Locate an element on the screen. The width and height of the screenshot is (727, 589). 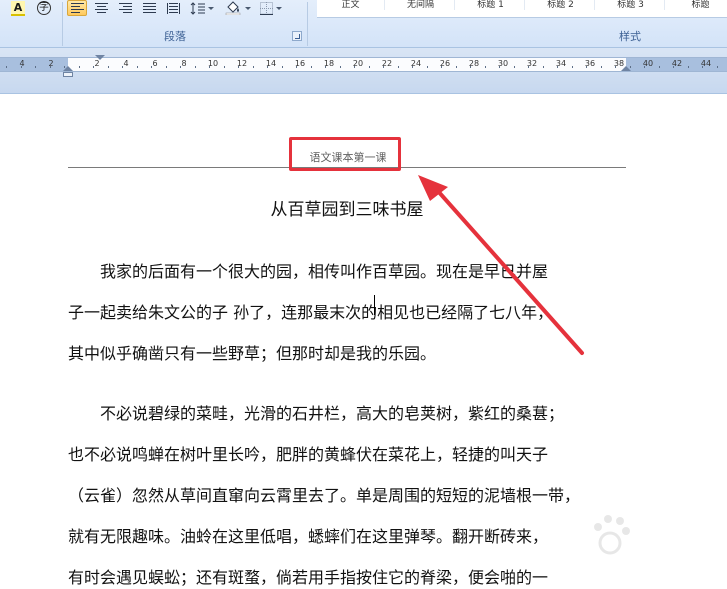
align-right-button is located at coordinates (125, 8).